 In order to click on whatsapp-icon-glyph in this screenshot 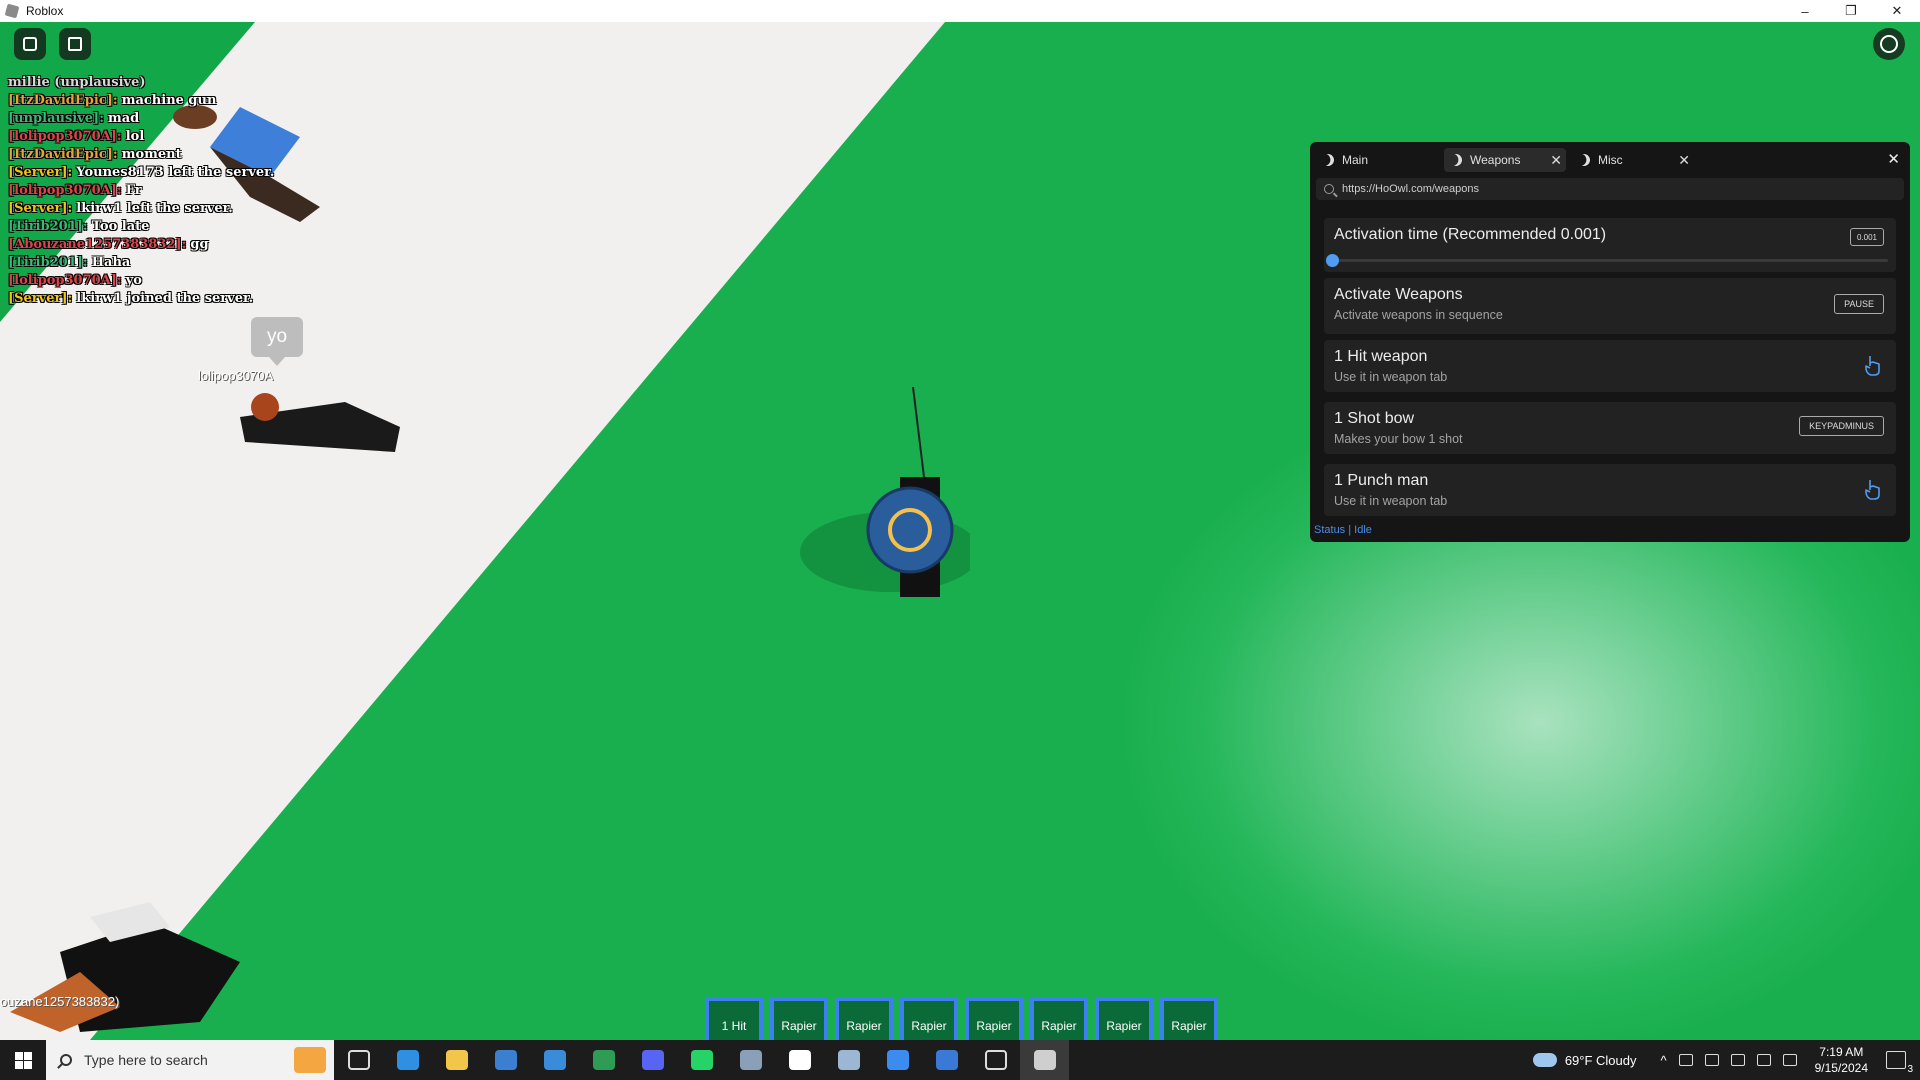, I will do `click(701, 1060)`.